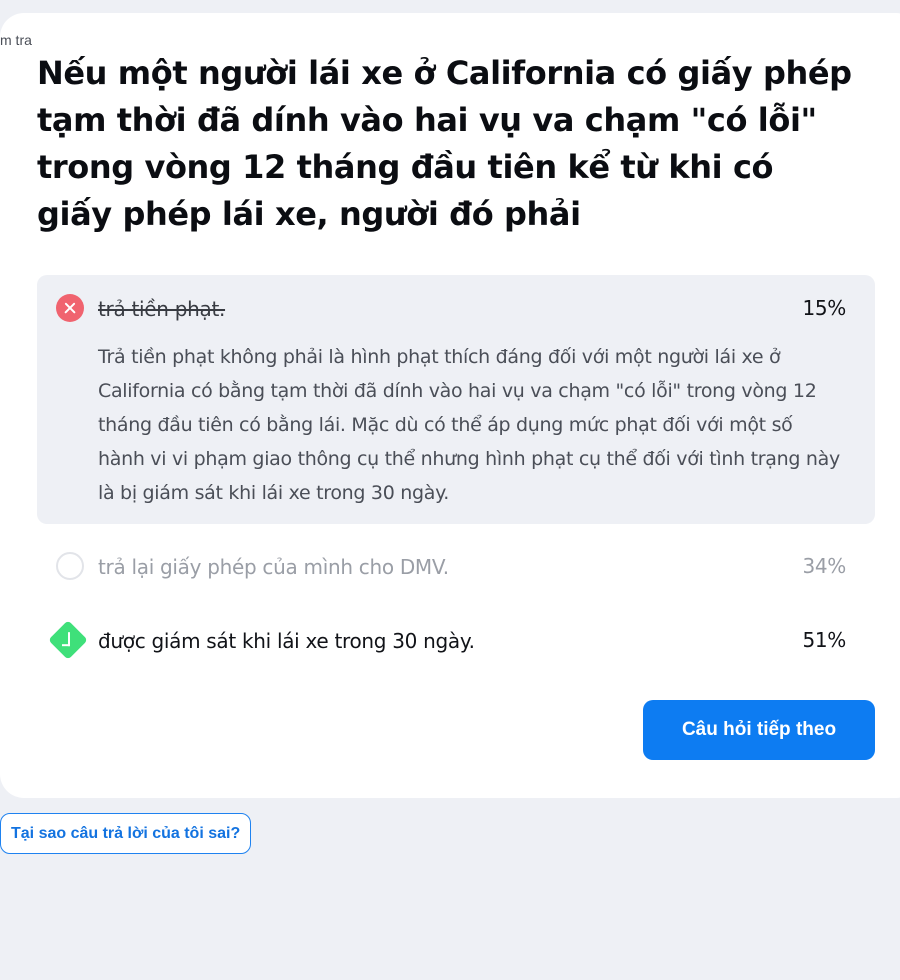  I want to click on breadcrumb: m tra, so click(16, 40).